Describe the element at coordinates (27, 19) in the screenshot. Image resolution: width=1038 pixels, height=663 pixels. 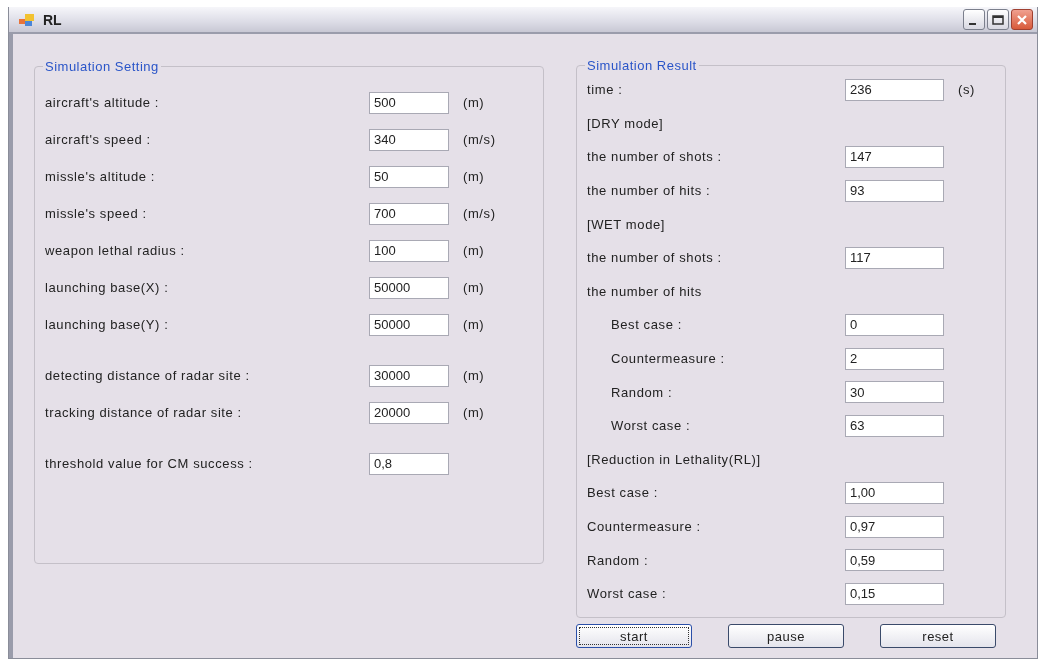
I see `app-icon` at that location.